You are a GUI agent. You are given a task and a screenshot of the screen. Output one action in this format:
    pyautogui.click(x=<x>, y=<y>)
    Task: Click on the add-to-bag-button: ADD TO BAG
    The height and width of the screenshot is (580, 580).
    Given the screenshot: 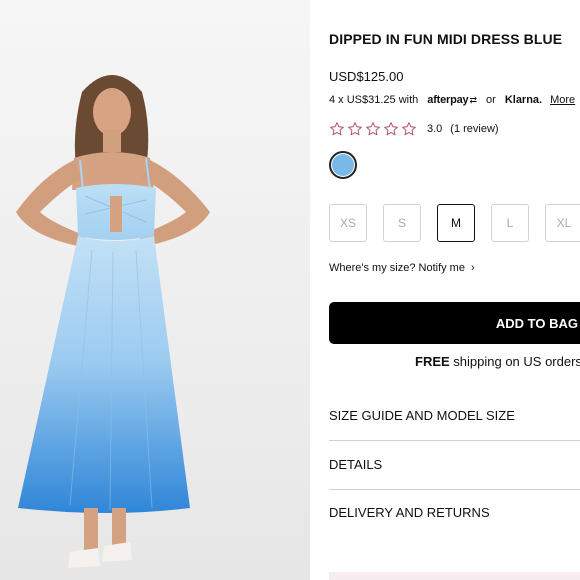 What is the action you would take?
    pyautogui.click(x=454, y=323)
    